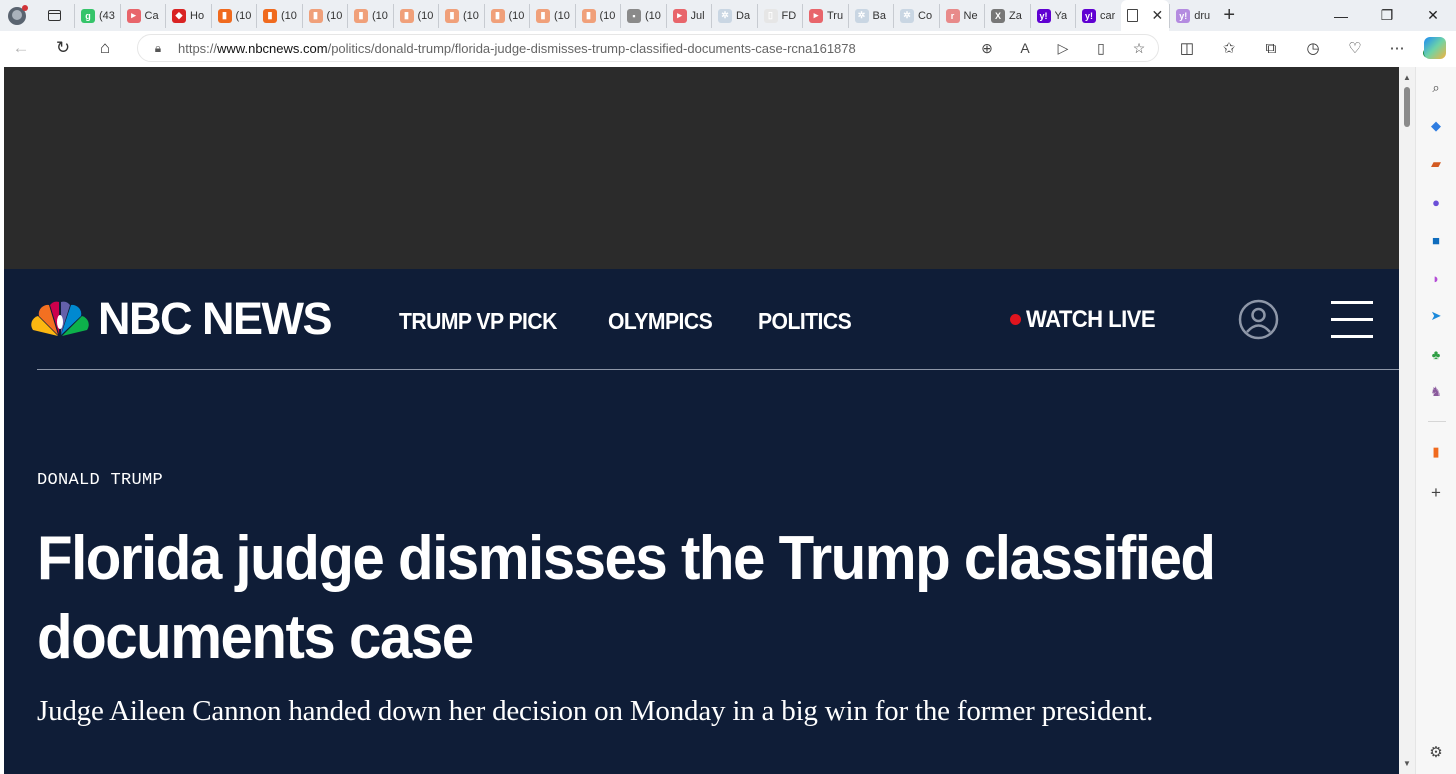  What do you see at coordinates (1025, 48) in the screenshot?
I see `read-aloud-icon: A` at bounding box center [1025, 48].